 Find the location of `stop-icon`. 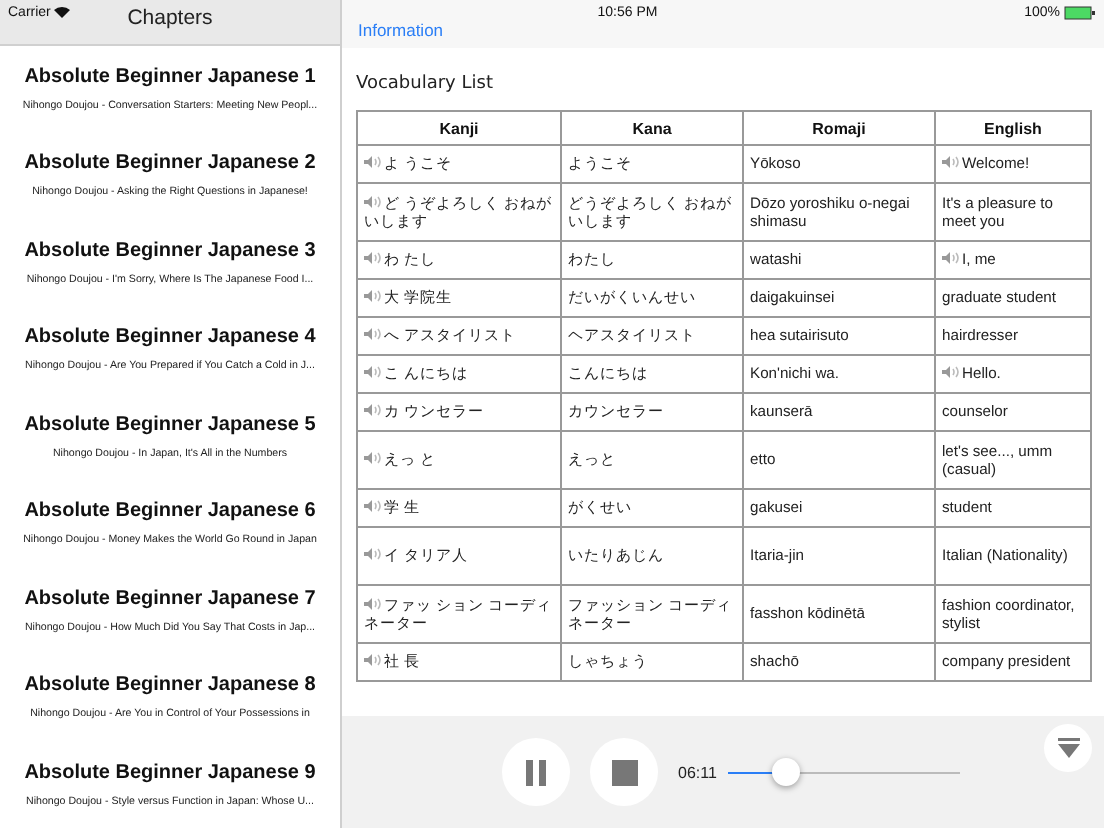

stop-icon is located at coordinates (624, 772).